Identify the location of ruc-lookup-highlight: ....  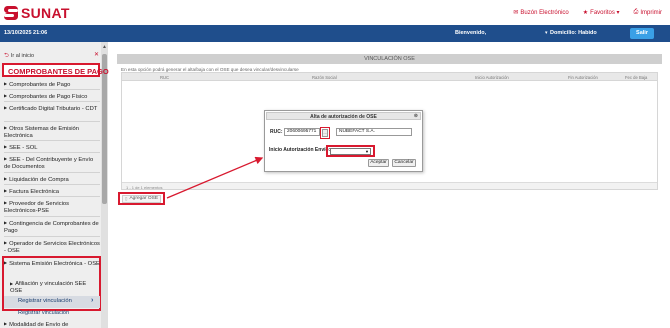
(325, 133).